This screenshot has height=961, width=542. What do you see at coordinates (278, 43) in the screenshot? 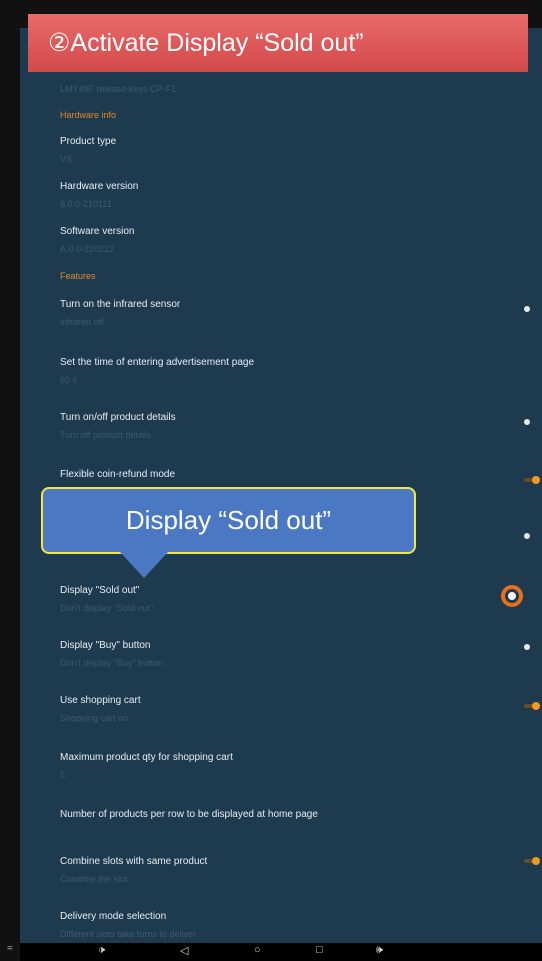
I see `step-banner: ②Activate Display “Sold out”` at bounding box center [278, 43].